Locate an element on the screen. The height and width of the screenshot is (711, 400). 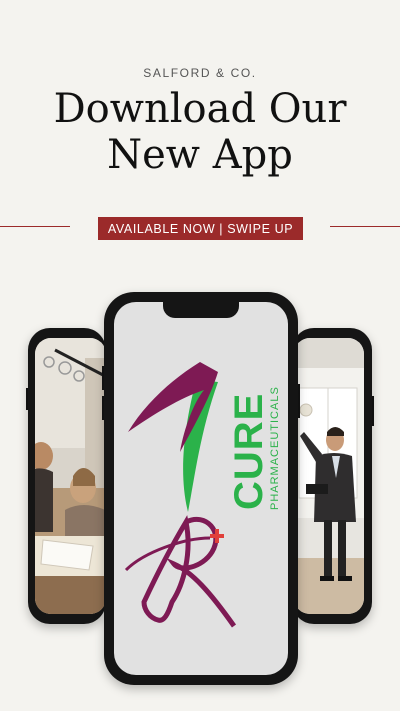
phone-left-screen is located at coordinates (70, 476).